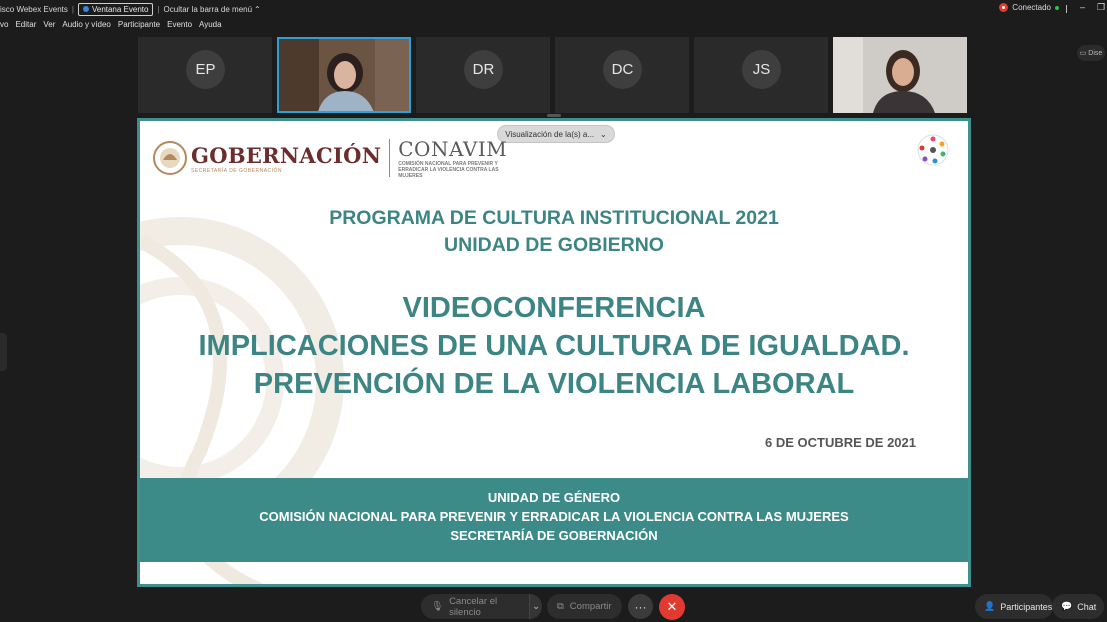  What do you see at coordinates (212, 9) in the screenshot?
I see `hide-menu-button: Ocultar la barra de menú ⌃` at bounding box center [212, 9].